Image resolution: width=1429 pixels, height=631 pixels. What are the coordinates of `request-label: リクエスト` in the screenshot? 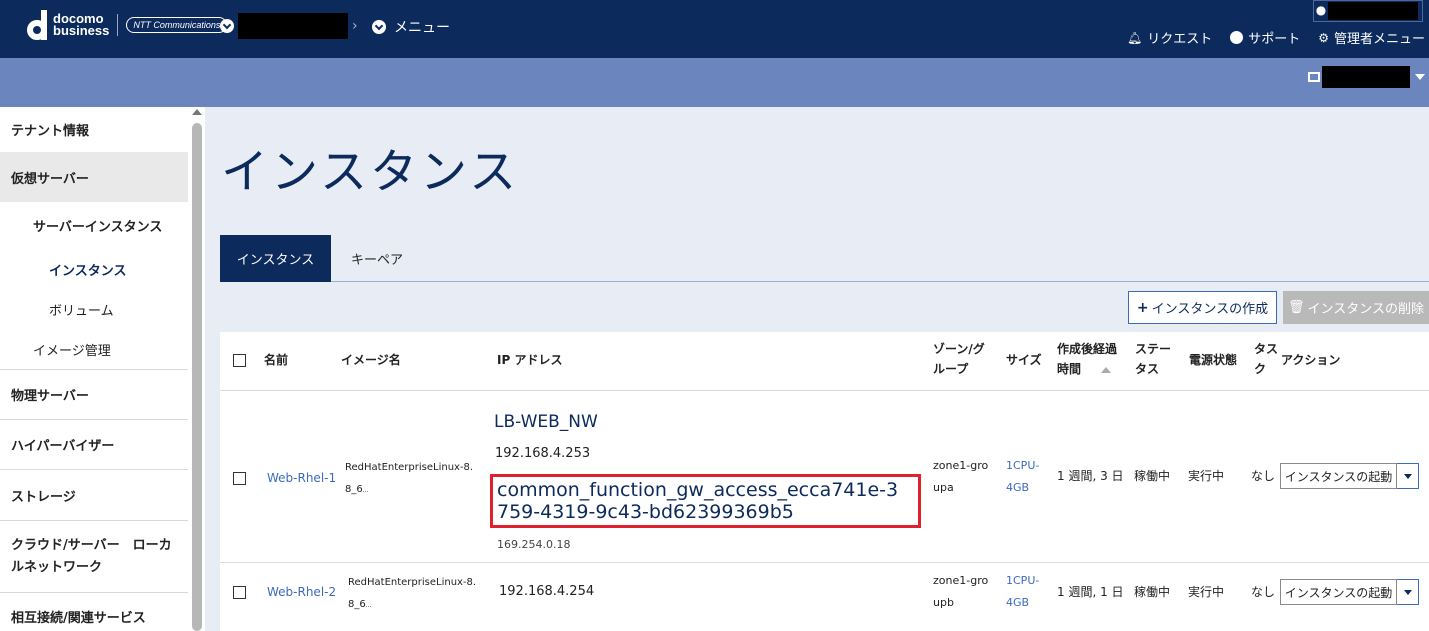 It's located at (1180, 39).